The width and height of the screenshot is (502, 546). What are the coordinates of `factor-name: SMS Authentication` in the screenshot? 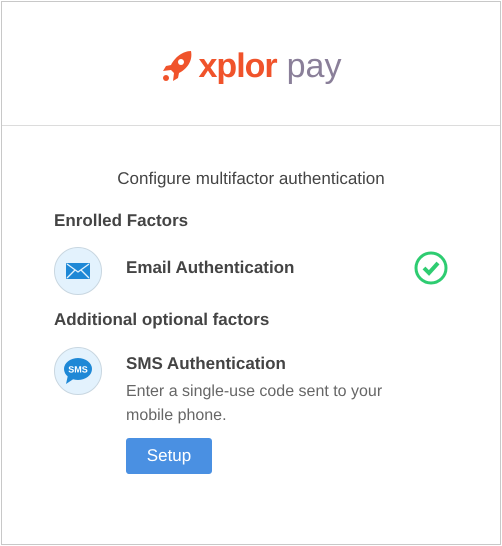 It's located at (206, 363).